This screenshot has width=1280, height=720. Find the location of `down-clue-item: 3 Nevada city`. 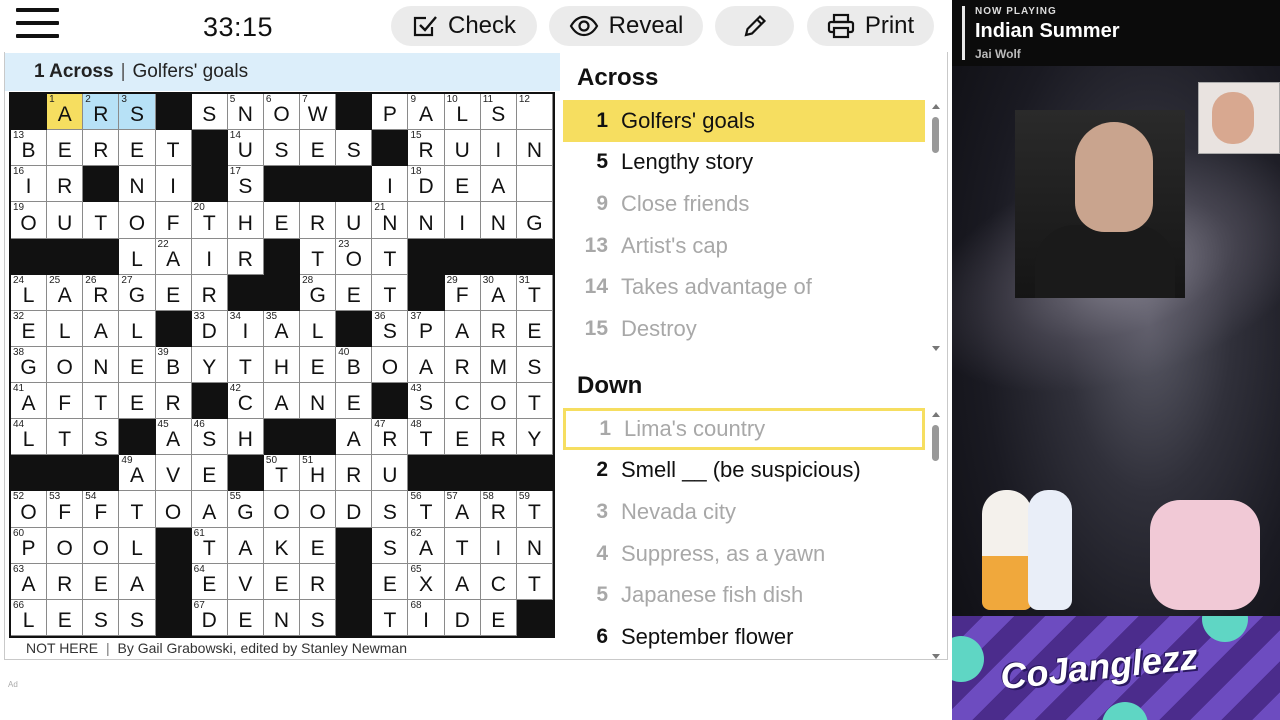

down-clue-item: 3 Nevada city is located at coordinates (744, 512).